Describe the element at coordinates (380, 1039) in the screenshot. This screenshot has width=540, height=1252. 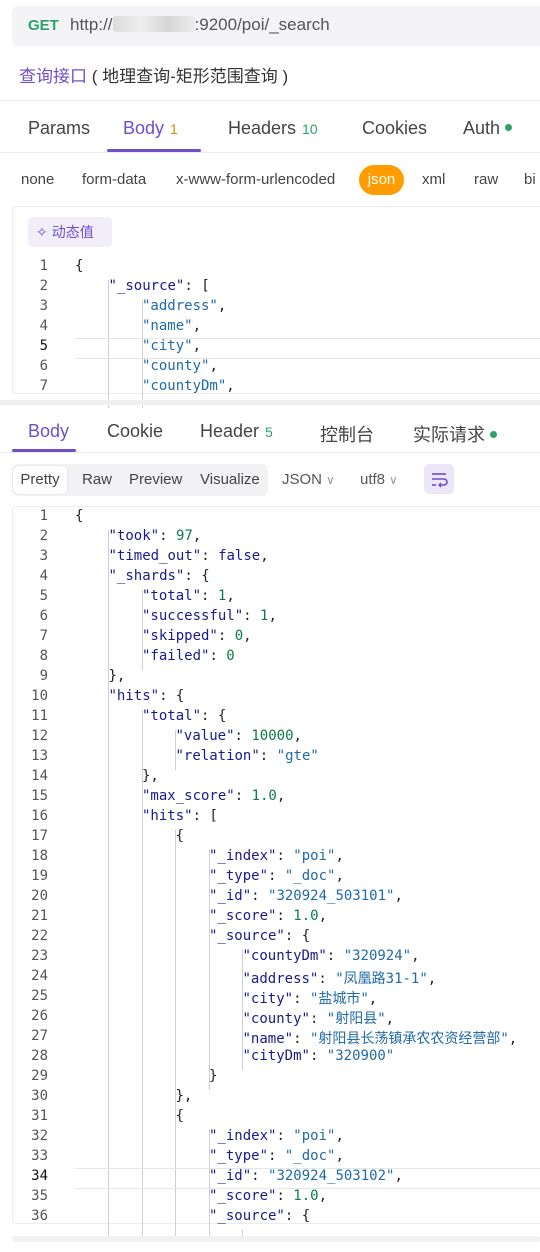
I see `code-line: "name": "射阳县长荡镇承农农资经营部",` at that location.